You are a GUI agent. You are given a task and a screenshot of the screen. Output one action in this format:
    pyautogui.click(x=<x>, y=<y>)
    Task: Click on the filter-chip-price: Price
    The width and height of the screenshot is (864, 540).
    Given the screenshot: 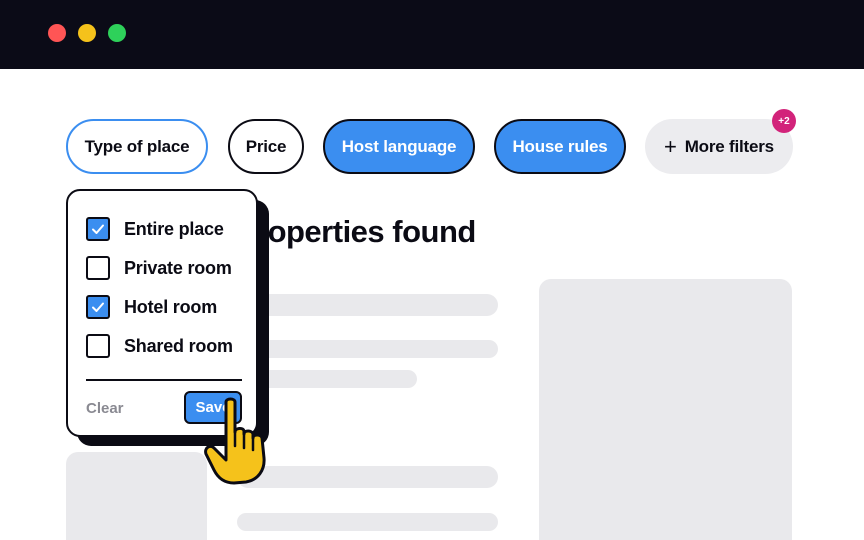 What is the action you would take?
    pyautogui.click(x=266, y=146)
    